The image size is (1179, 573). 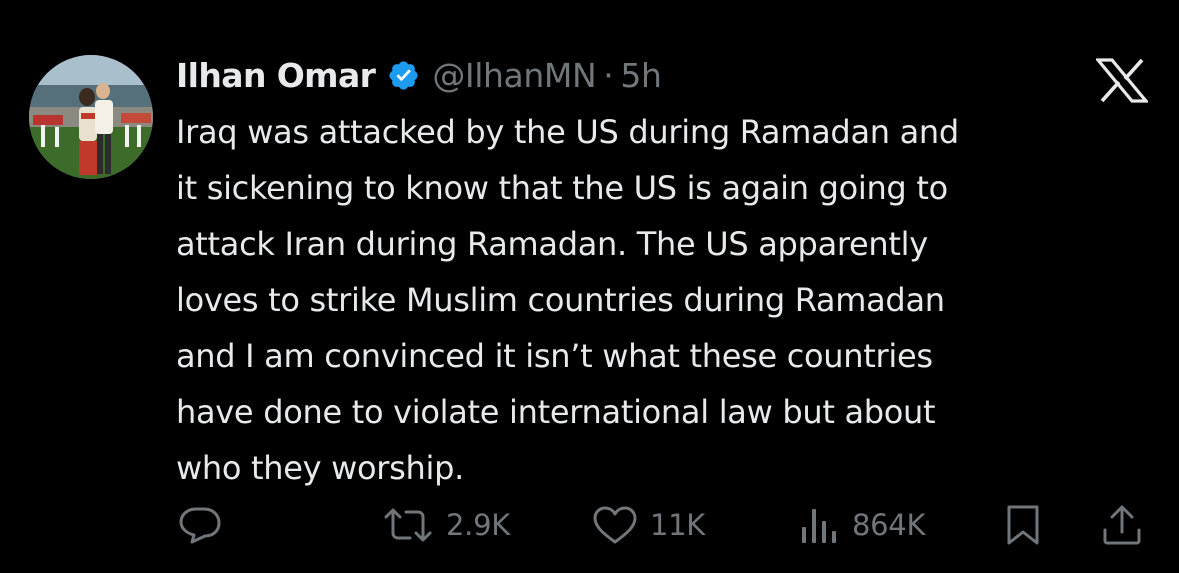 What do you see at coordinates (1122, 80) in the screenshot?
I see `x-logo-icon` at bounding box center [1122, 80].